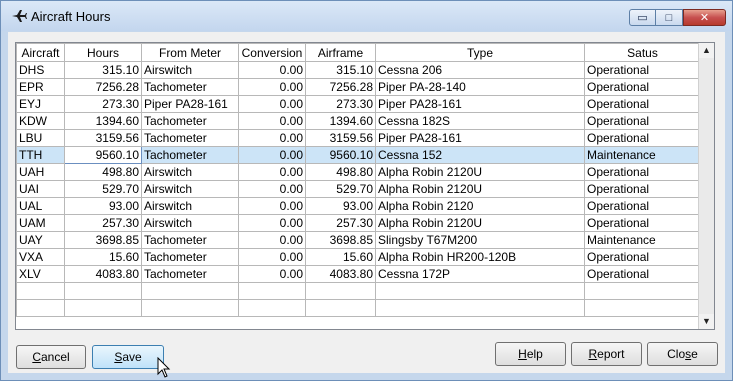  Describe the element at coordinates (103, 257) in the screenshot. I see `cell-hours: 15.60` at that location.